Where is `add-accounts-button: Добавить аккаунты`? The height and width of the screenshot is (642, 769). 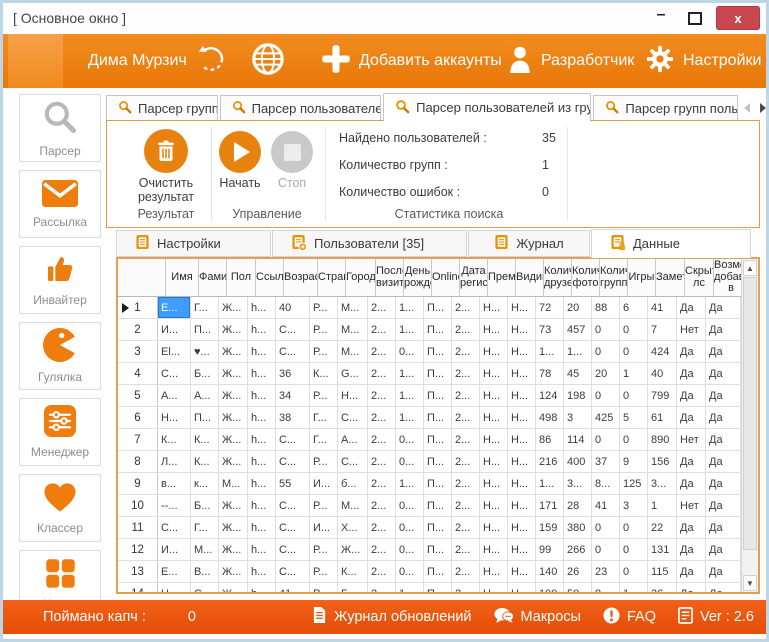
add-accounts-button: Добавить аккаунты is located at coordinates (411, 61).